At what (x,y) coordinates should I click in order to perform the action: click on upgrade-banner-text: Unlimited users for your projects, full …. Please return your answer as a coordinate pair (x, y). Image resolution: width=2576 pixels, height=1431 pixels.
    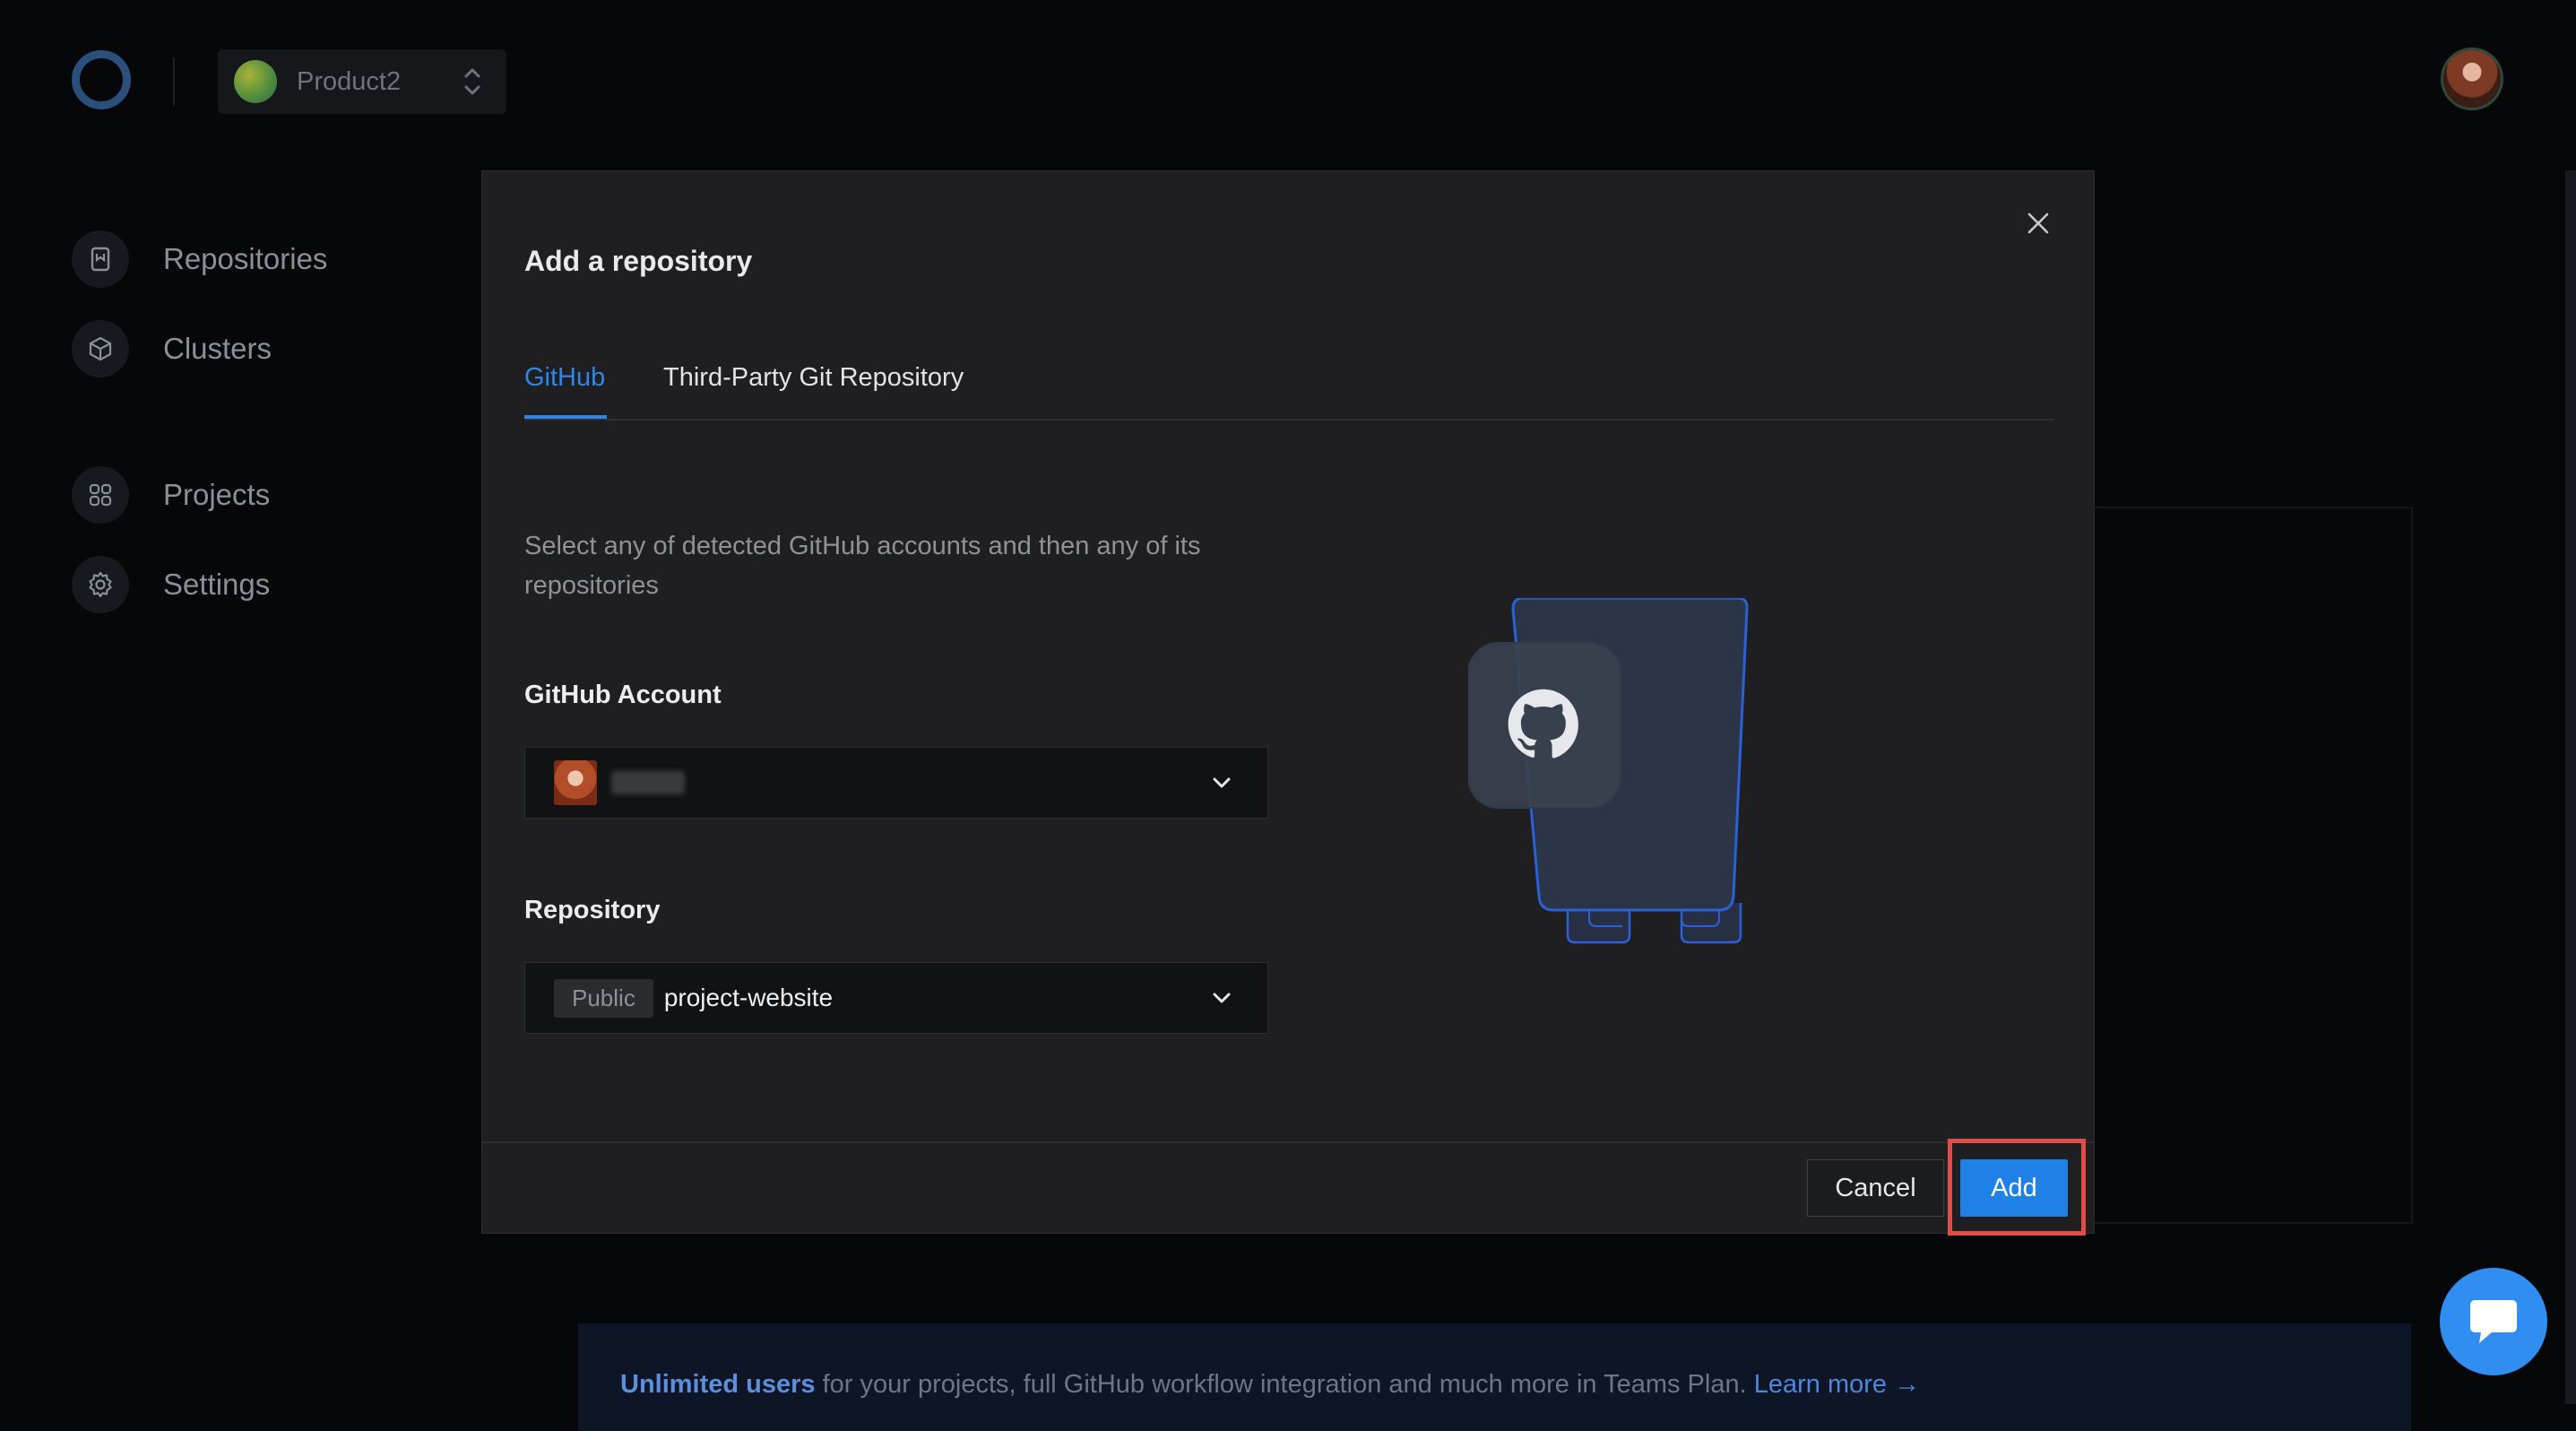
    Looking at the image, I should click on (1270, 1385).